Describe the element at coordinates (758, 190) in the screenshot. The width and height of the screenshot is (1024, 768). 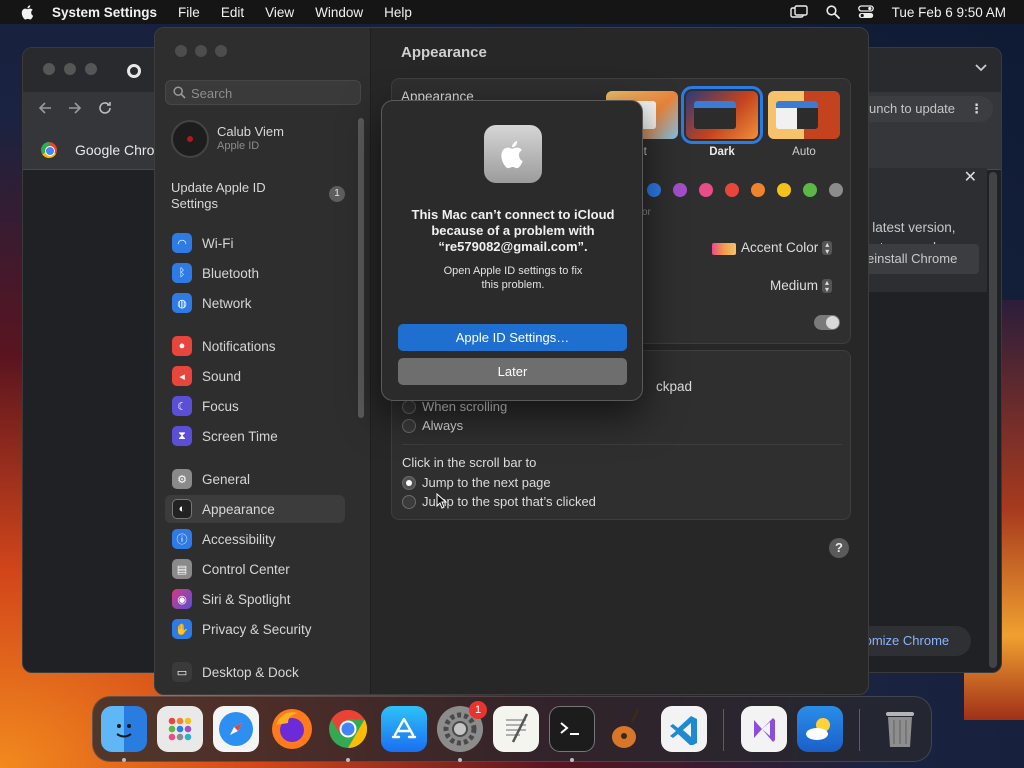
I see `accent-orange-swatch` at that location.